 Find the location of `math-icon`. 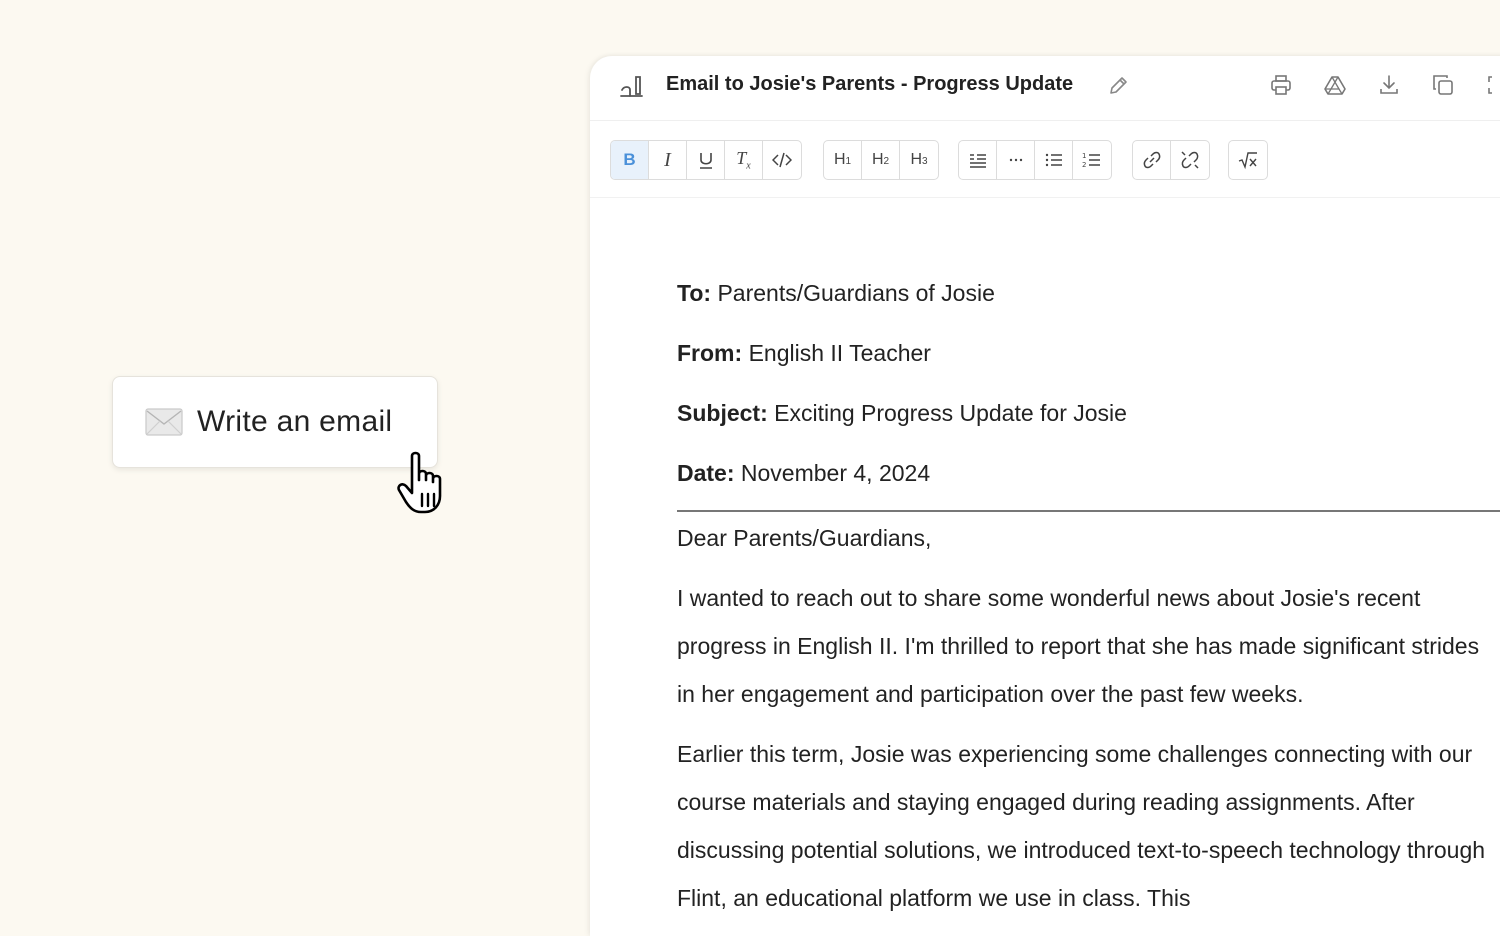

math-icon is located at coordinates (1247, 161).